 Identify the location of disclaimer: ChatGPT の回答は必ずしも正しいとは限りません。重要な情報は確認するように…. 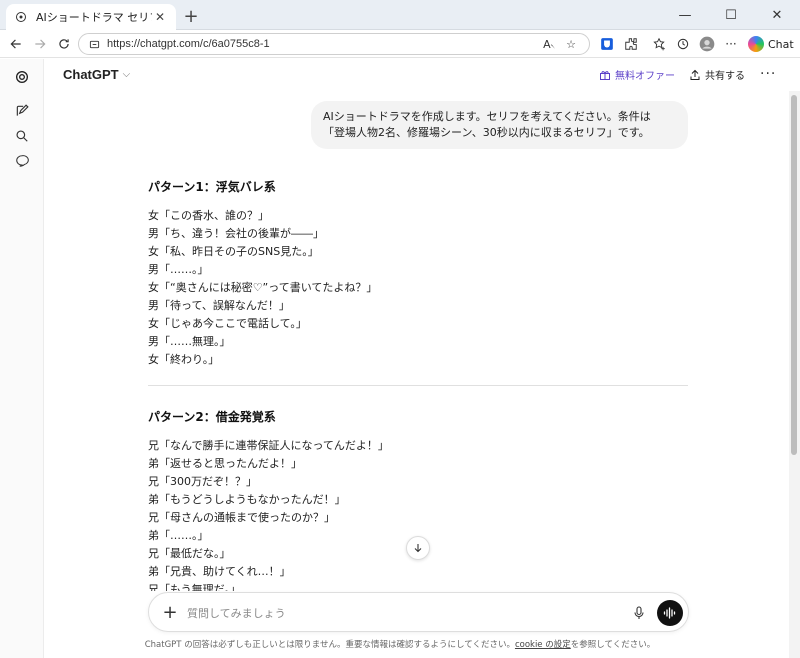
(400, 644).